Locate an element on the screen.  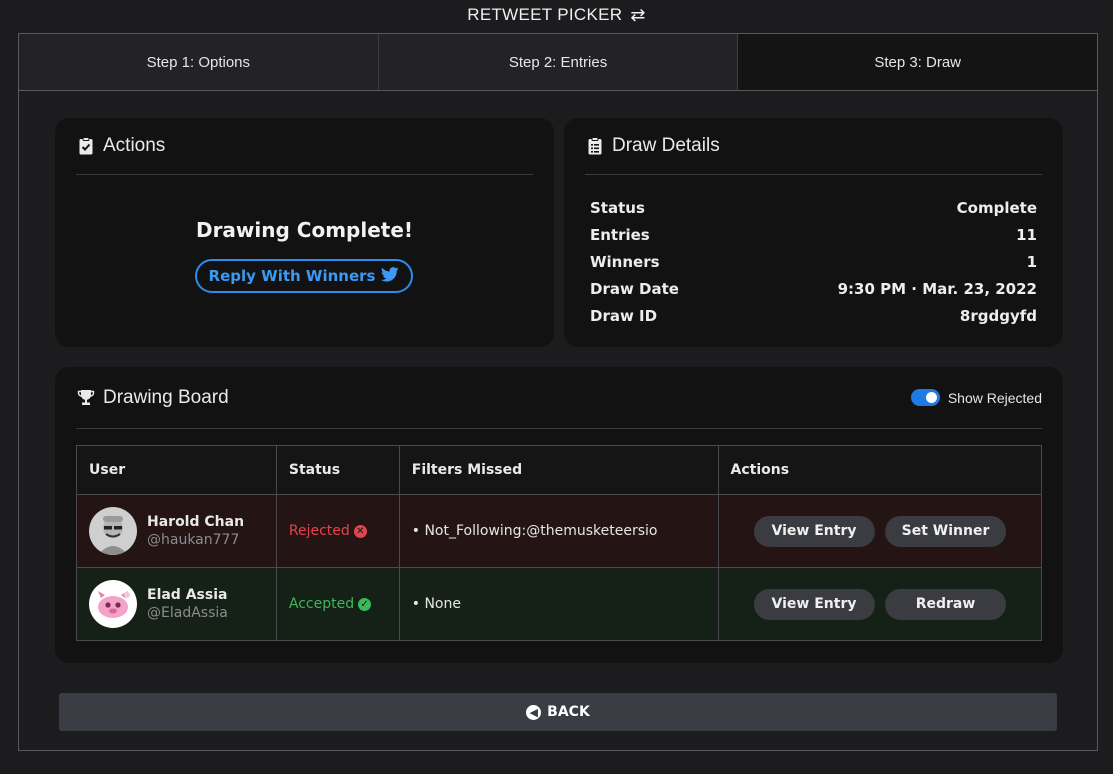
drawing-board-header: Drawing Board Show Rejected is located at coordinates (559, 398).